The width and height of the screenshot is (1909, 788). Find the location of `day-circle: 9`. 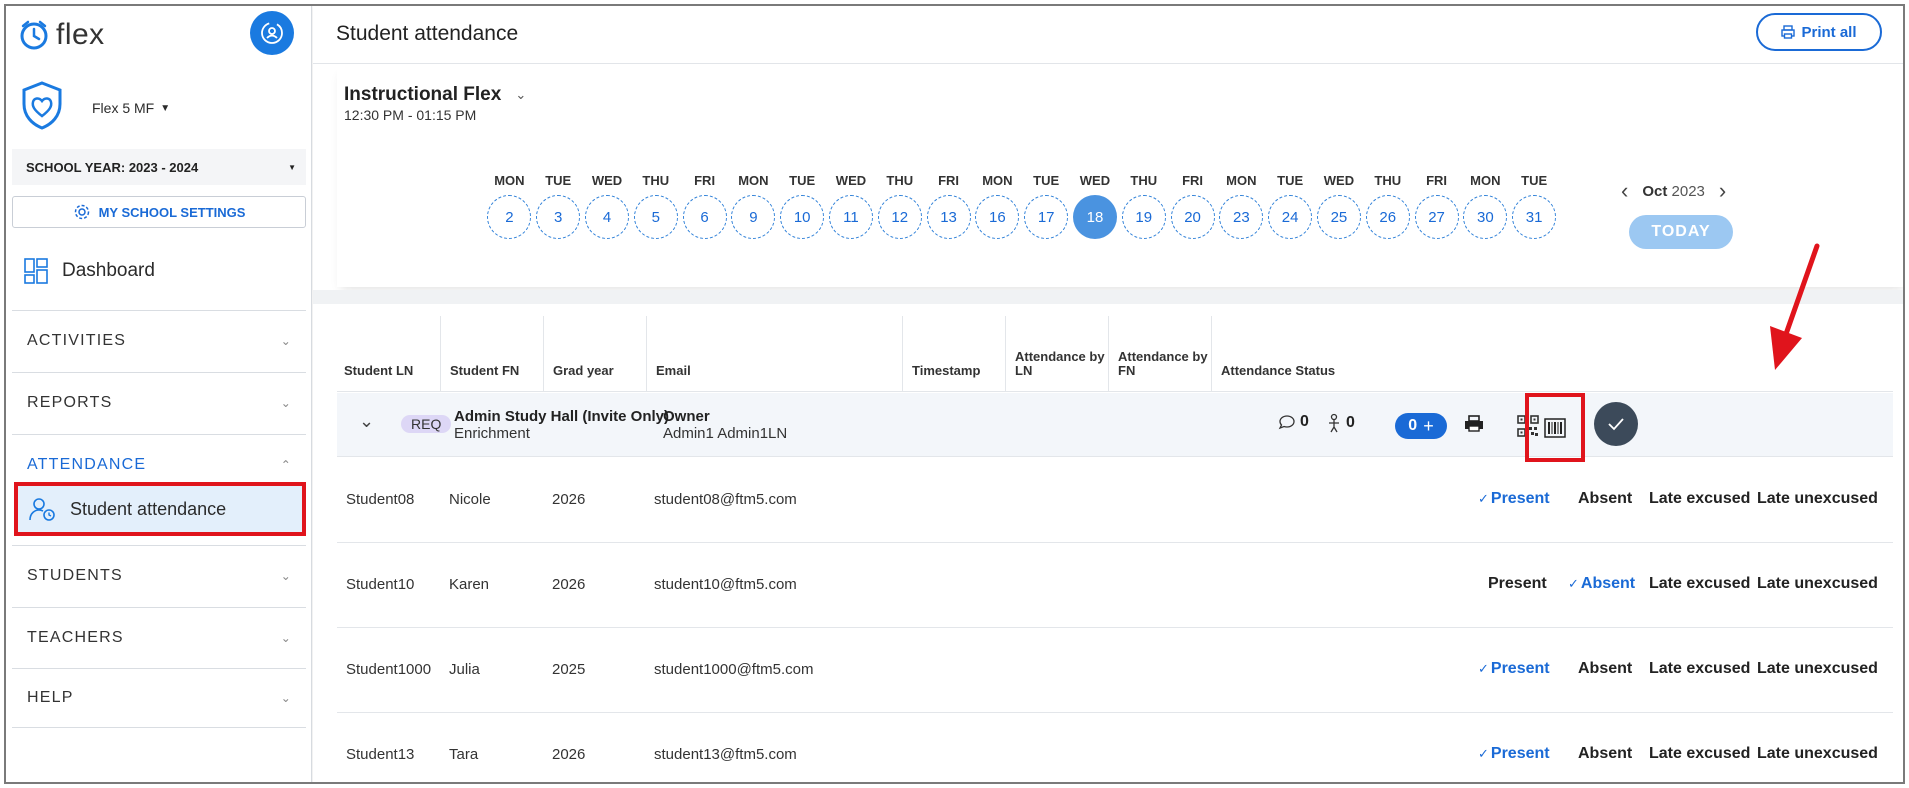

day-circle: 9 is located at coordinates (753, 217).